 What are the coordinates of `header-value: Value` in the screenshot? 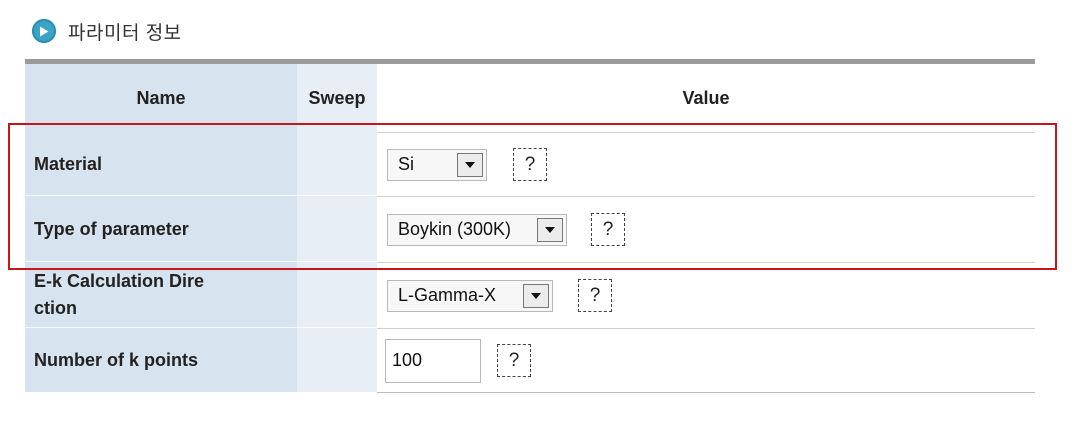 It's located at (706, 98).